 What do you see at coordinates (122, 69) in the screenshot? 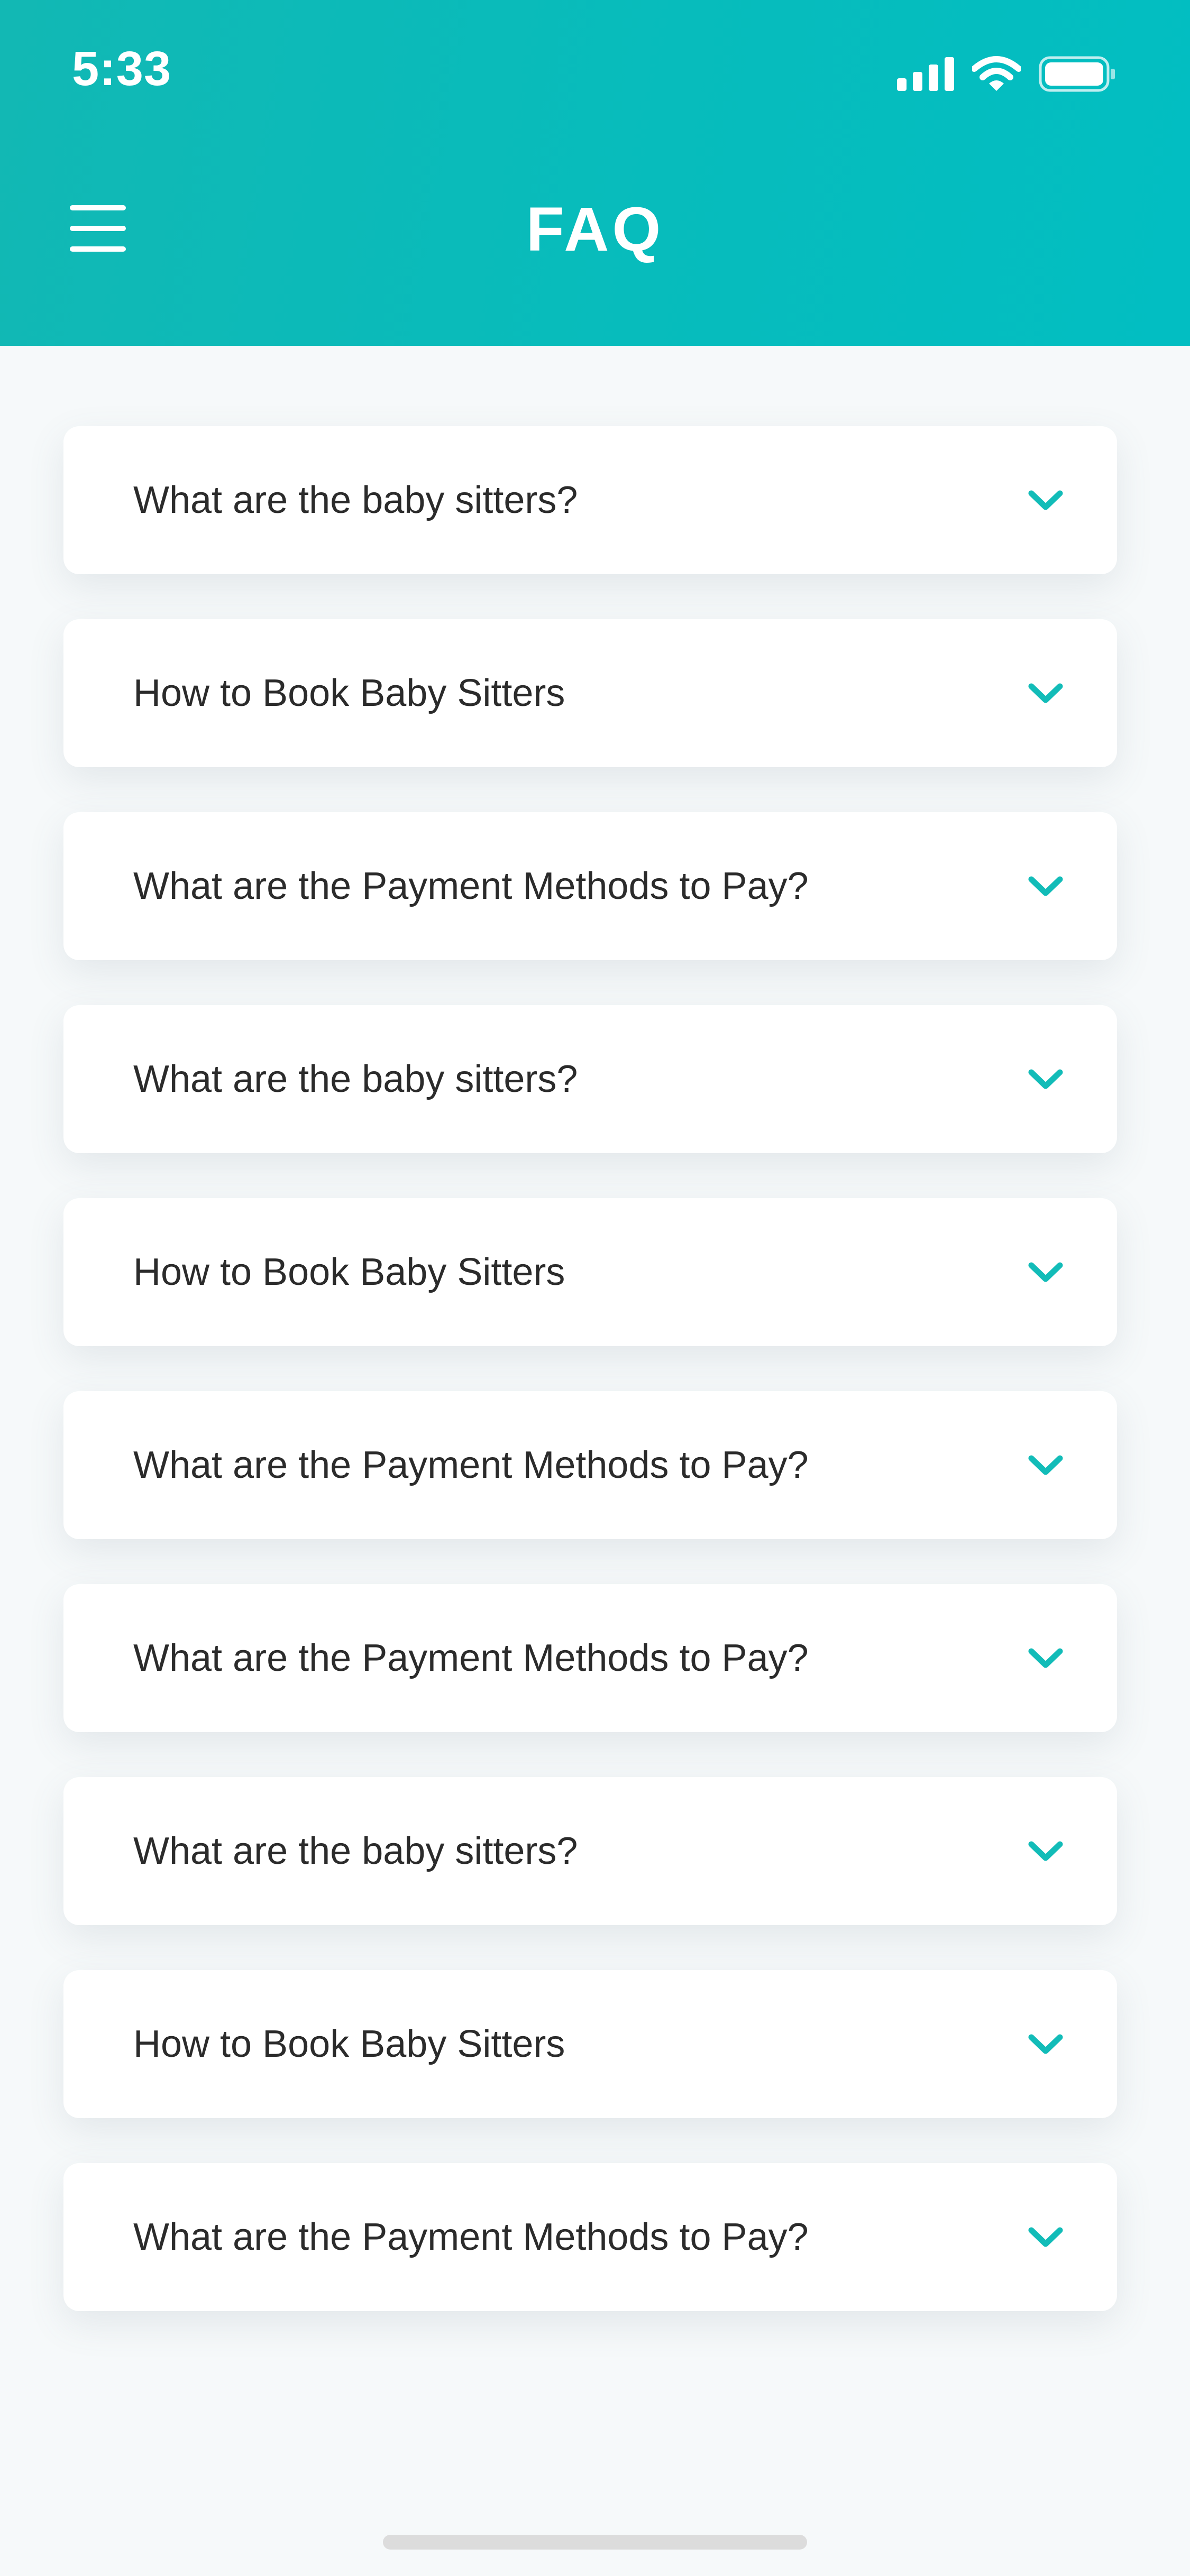
I see `status-time: 5:33` at bounding box center [122, 69].